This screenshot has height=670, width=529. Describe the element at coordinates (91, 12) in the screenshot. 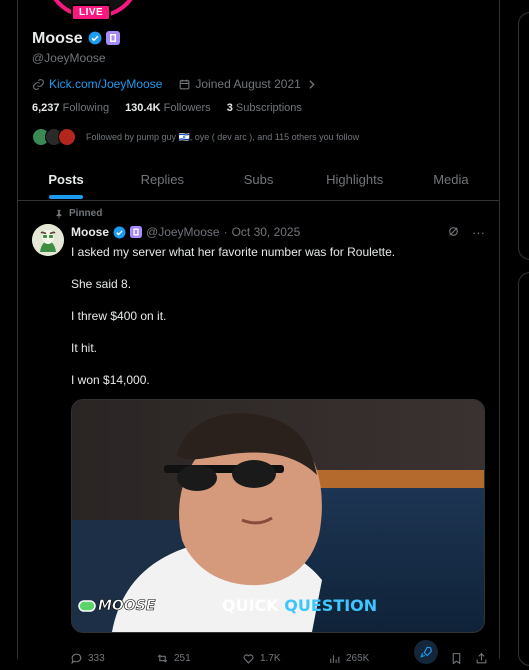

I see `live-badge: LIVE` at that location.